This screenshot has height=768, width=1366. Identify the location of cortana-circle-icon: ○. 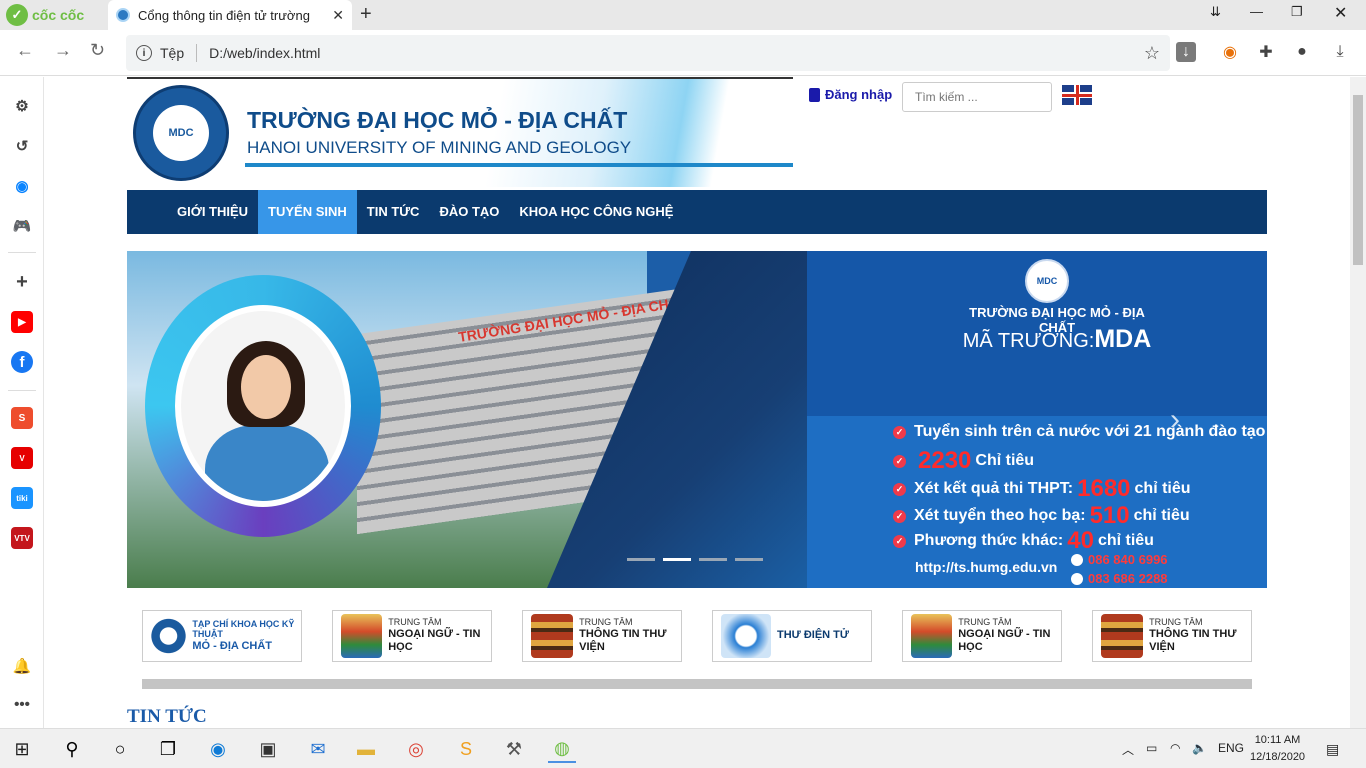
(120, 749).